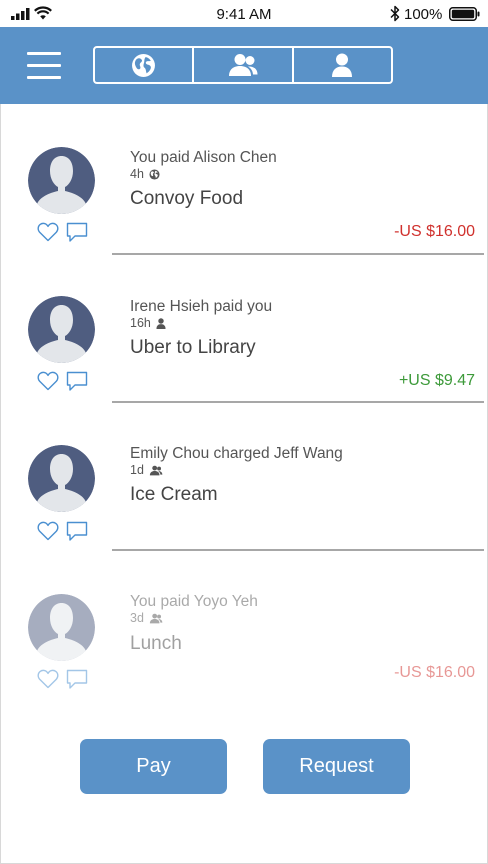 This screenshot has height=864, width=488. Describe the element at coordinates (436, 380) in the screenshot. I see `transaction-amount: +US $9.47` at that location.